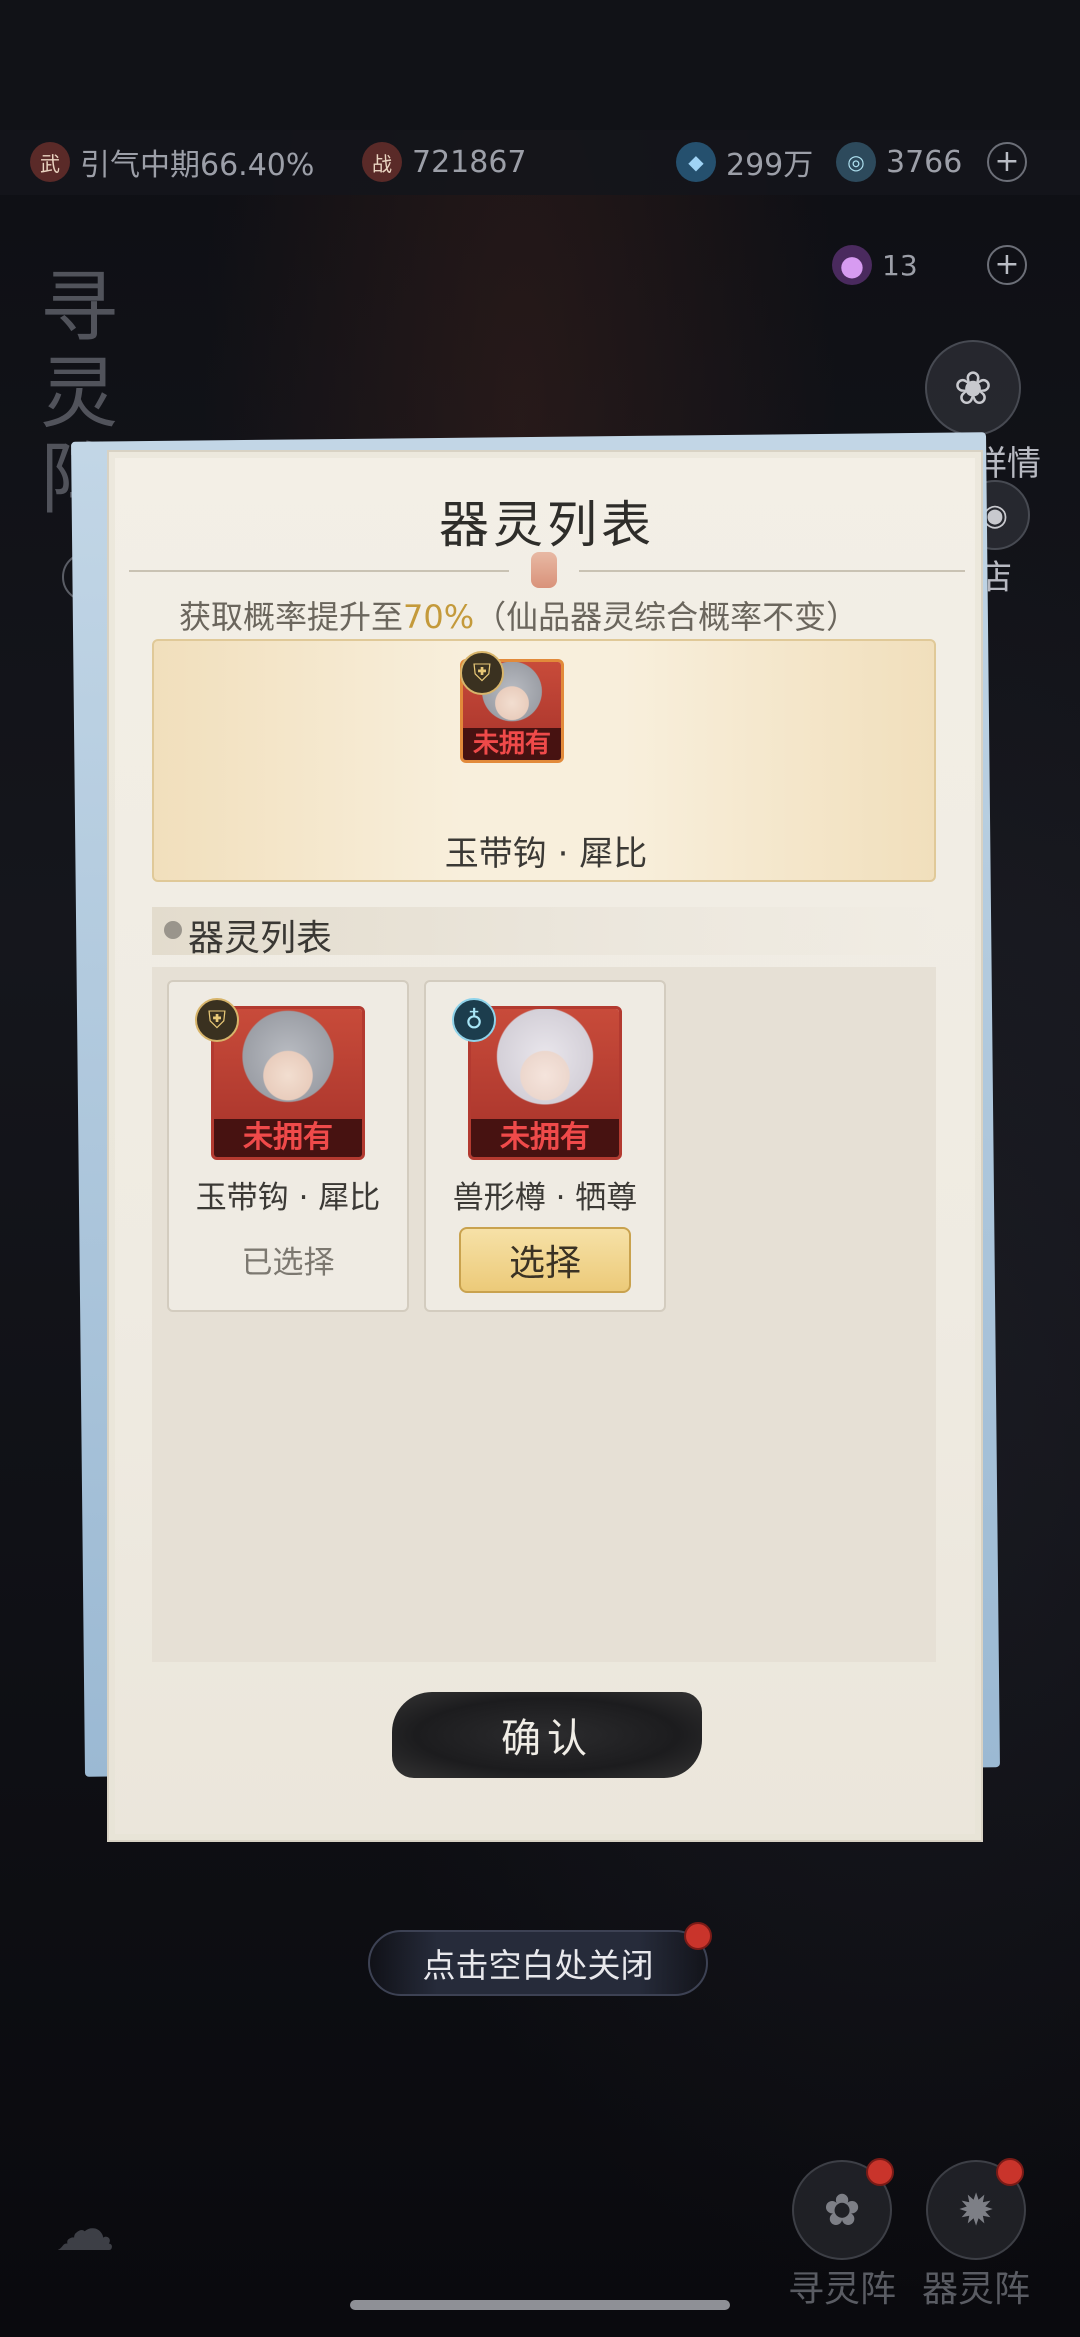 This screenshot has width=1080, height=2337. I want to click on selected-status: 已选择, so click(288, 1263).